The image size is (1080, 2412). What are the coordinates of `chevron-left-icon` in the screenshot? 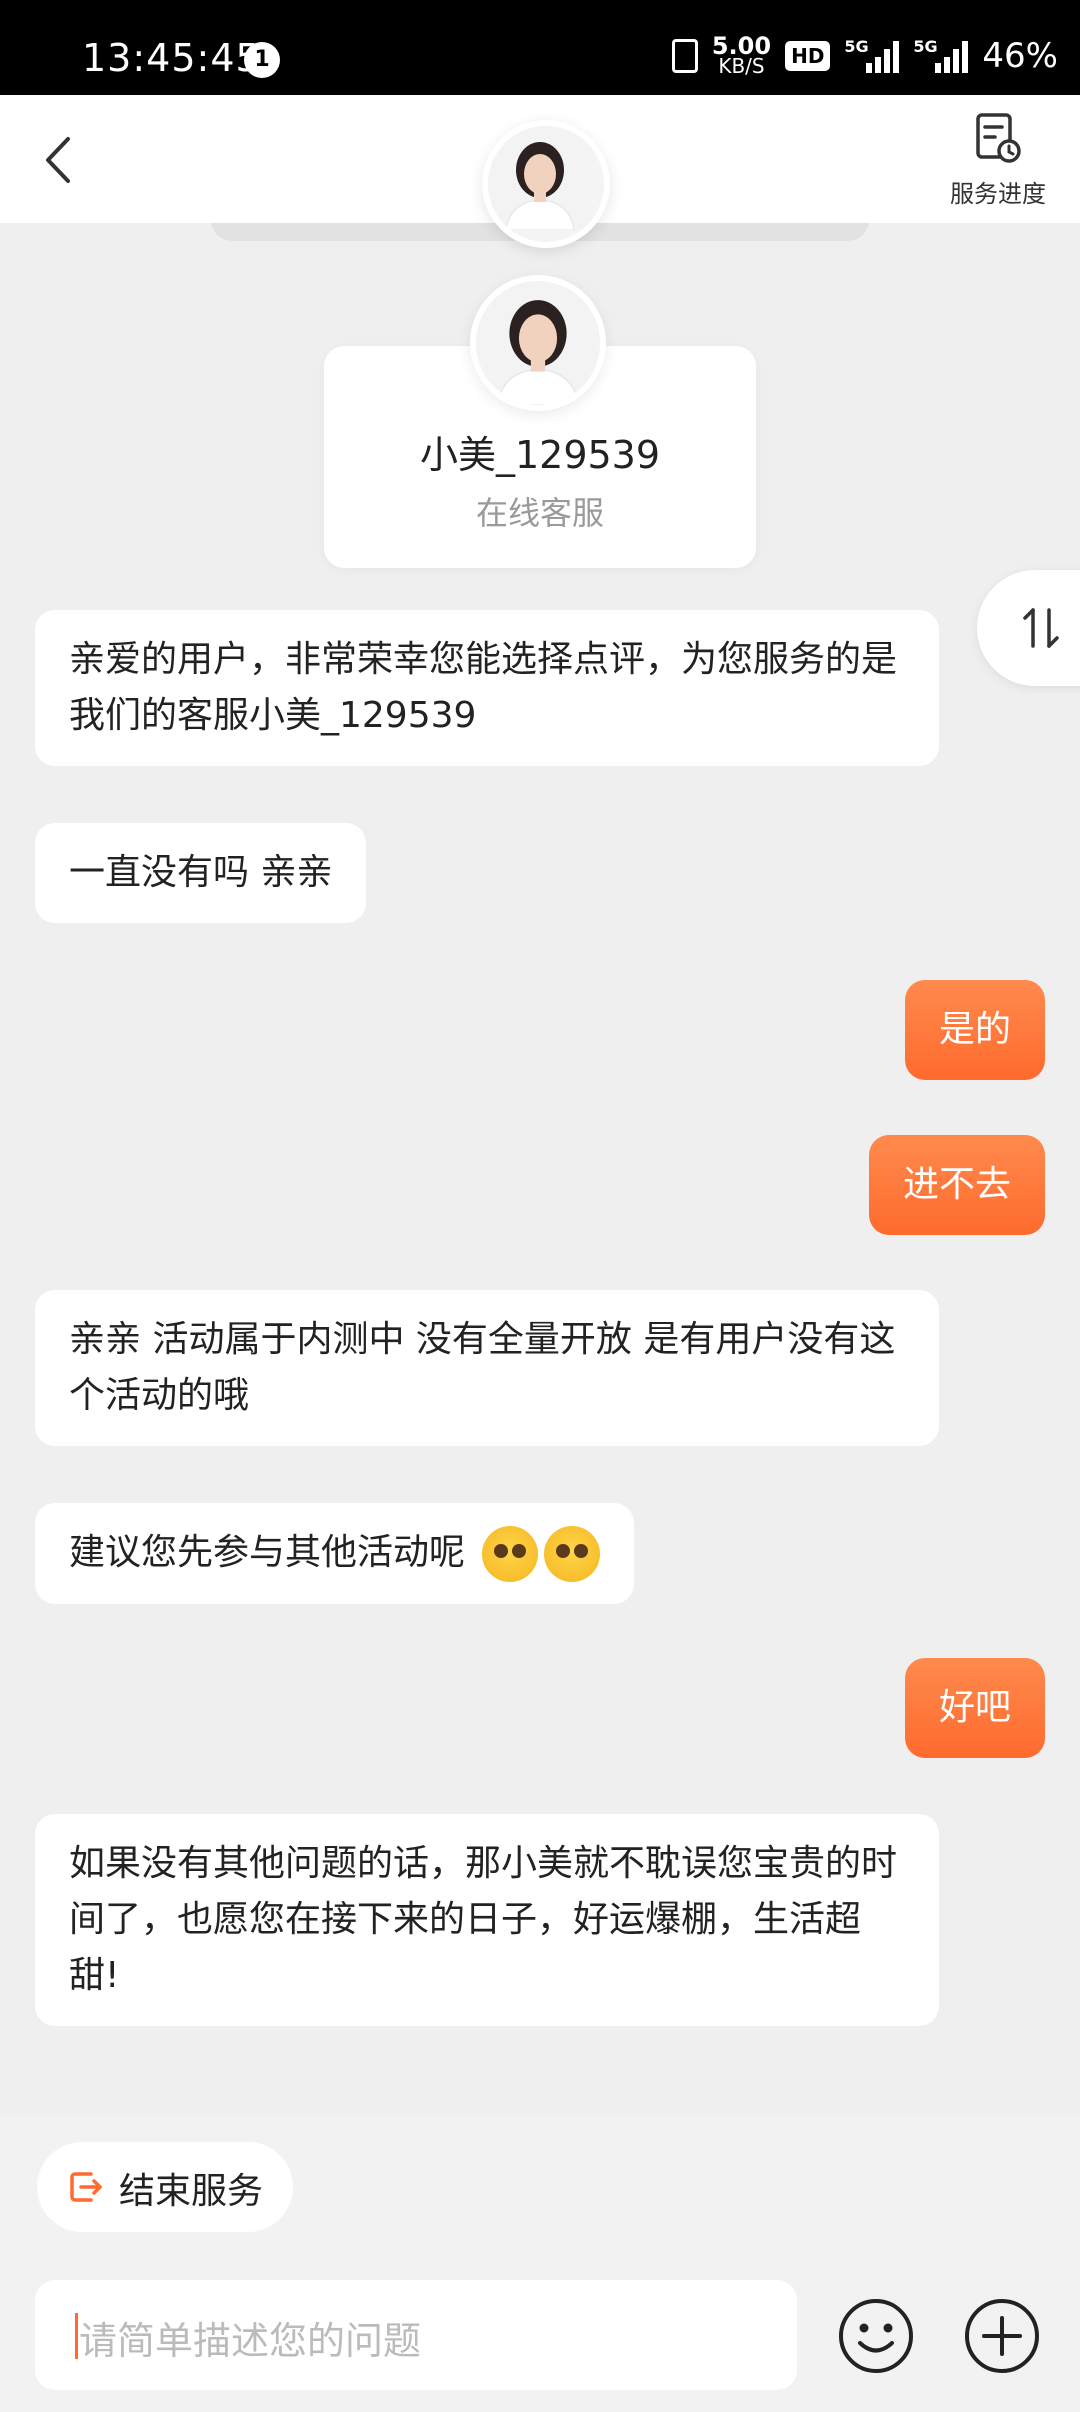 It's located at (61, 160).